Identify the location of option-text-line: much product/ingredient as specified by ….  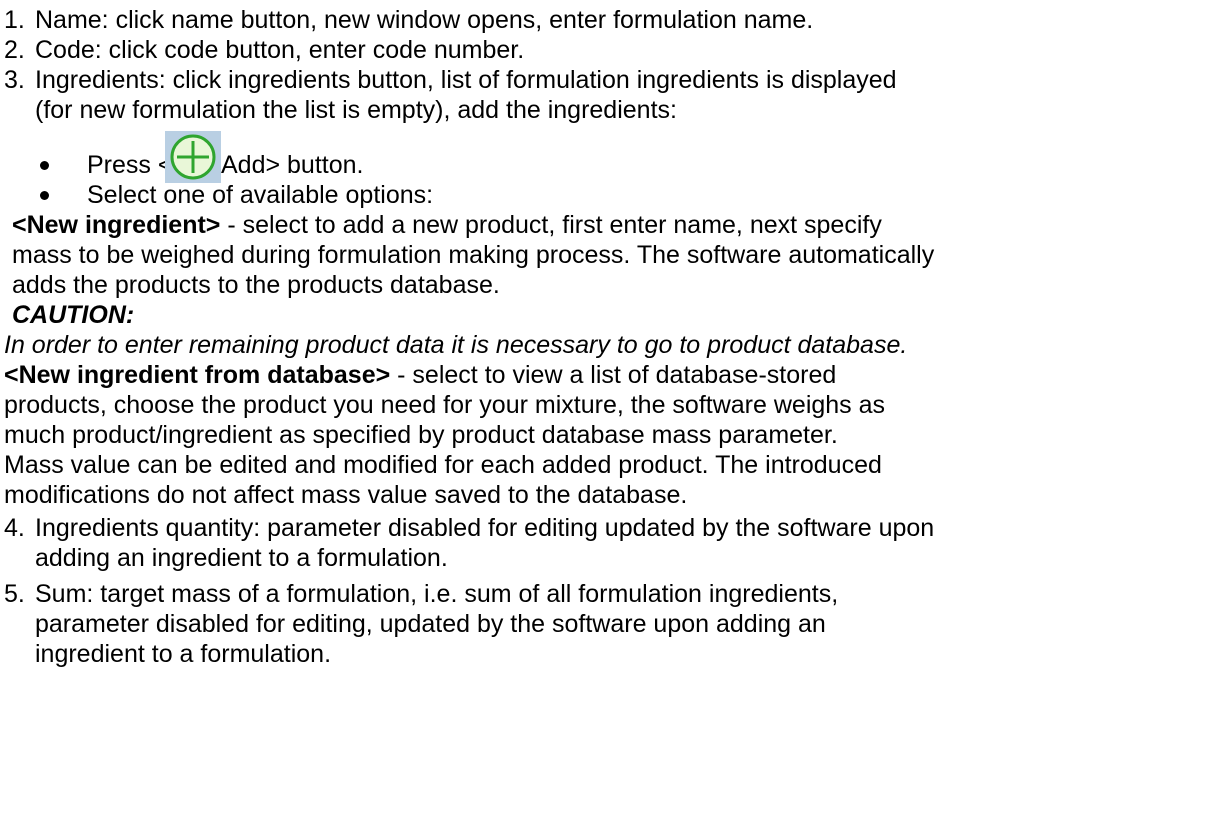
(421, 435).